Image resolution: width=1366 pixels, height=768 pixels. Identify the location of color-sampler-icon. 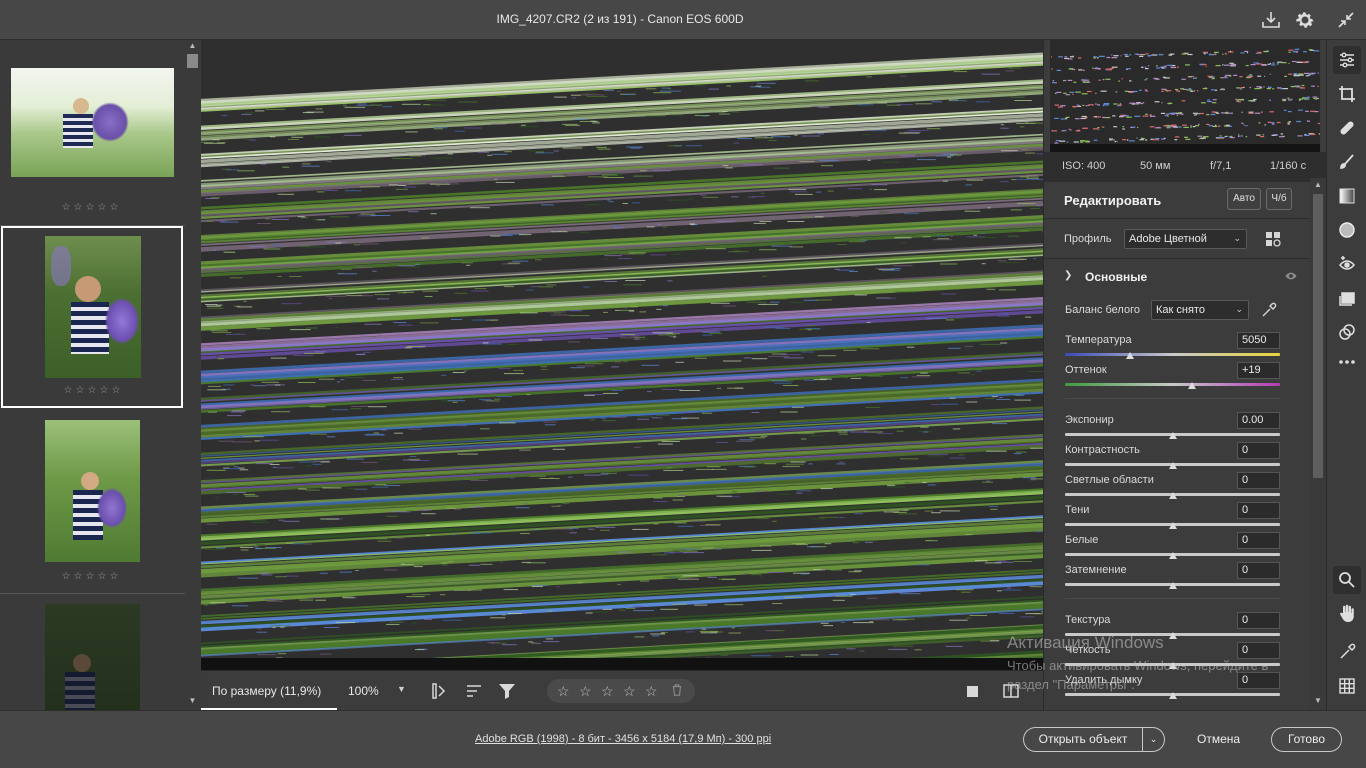
(1347, 652).